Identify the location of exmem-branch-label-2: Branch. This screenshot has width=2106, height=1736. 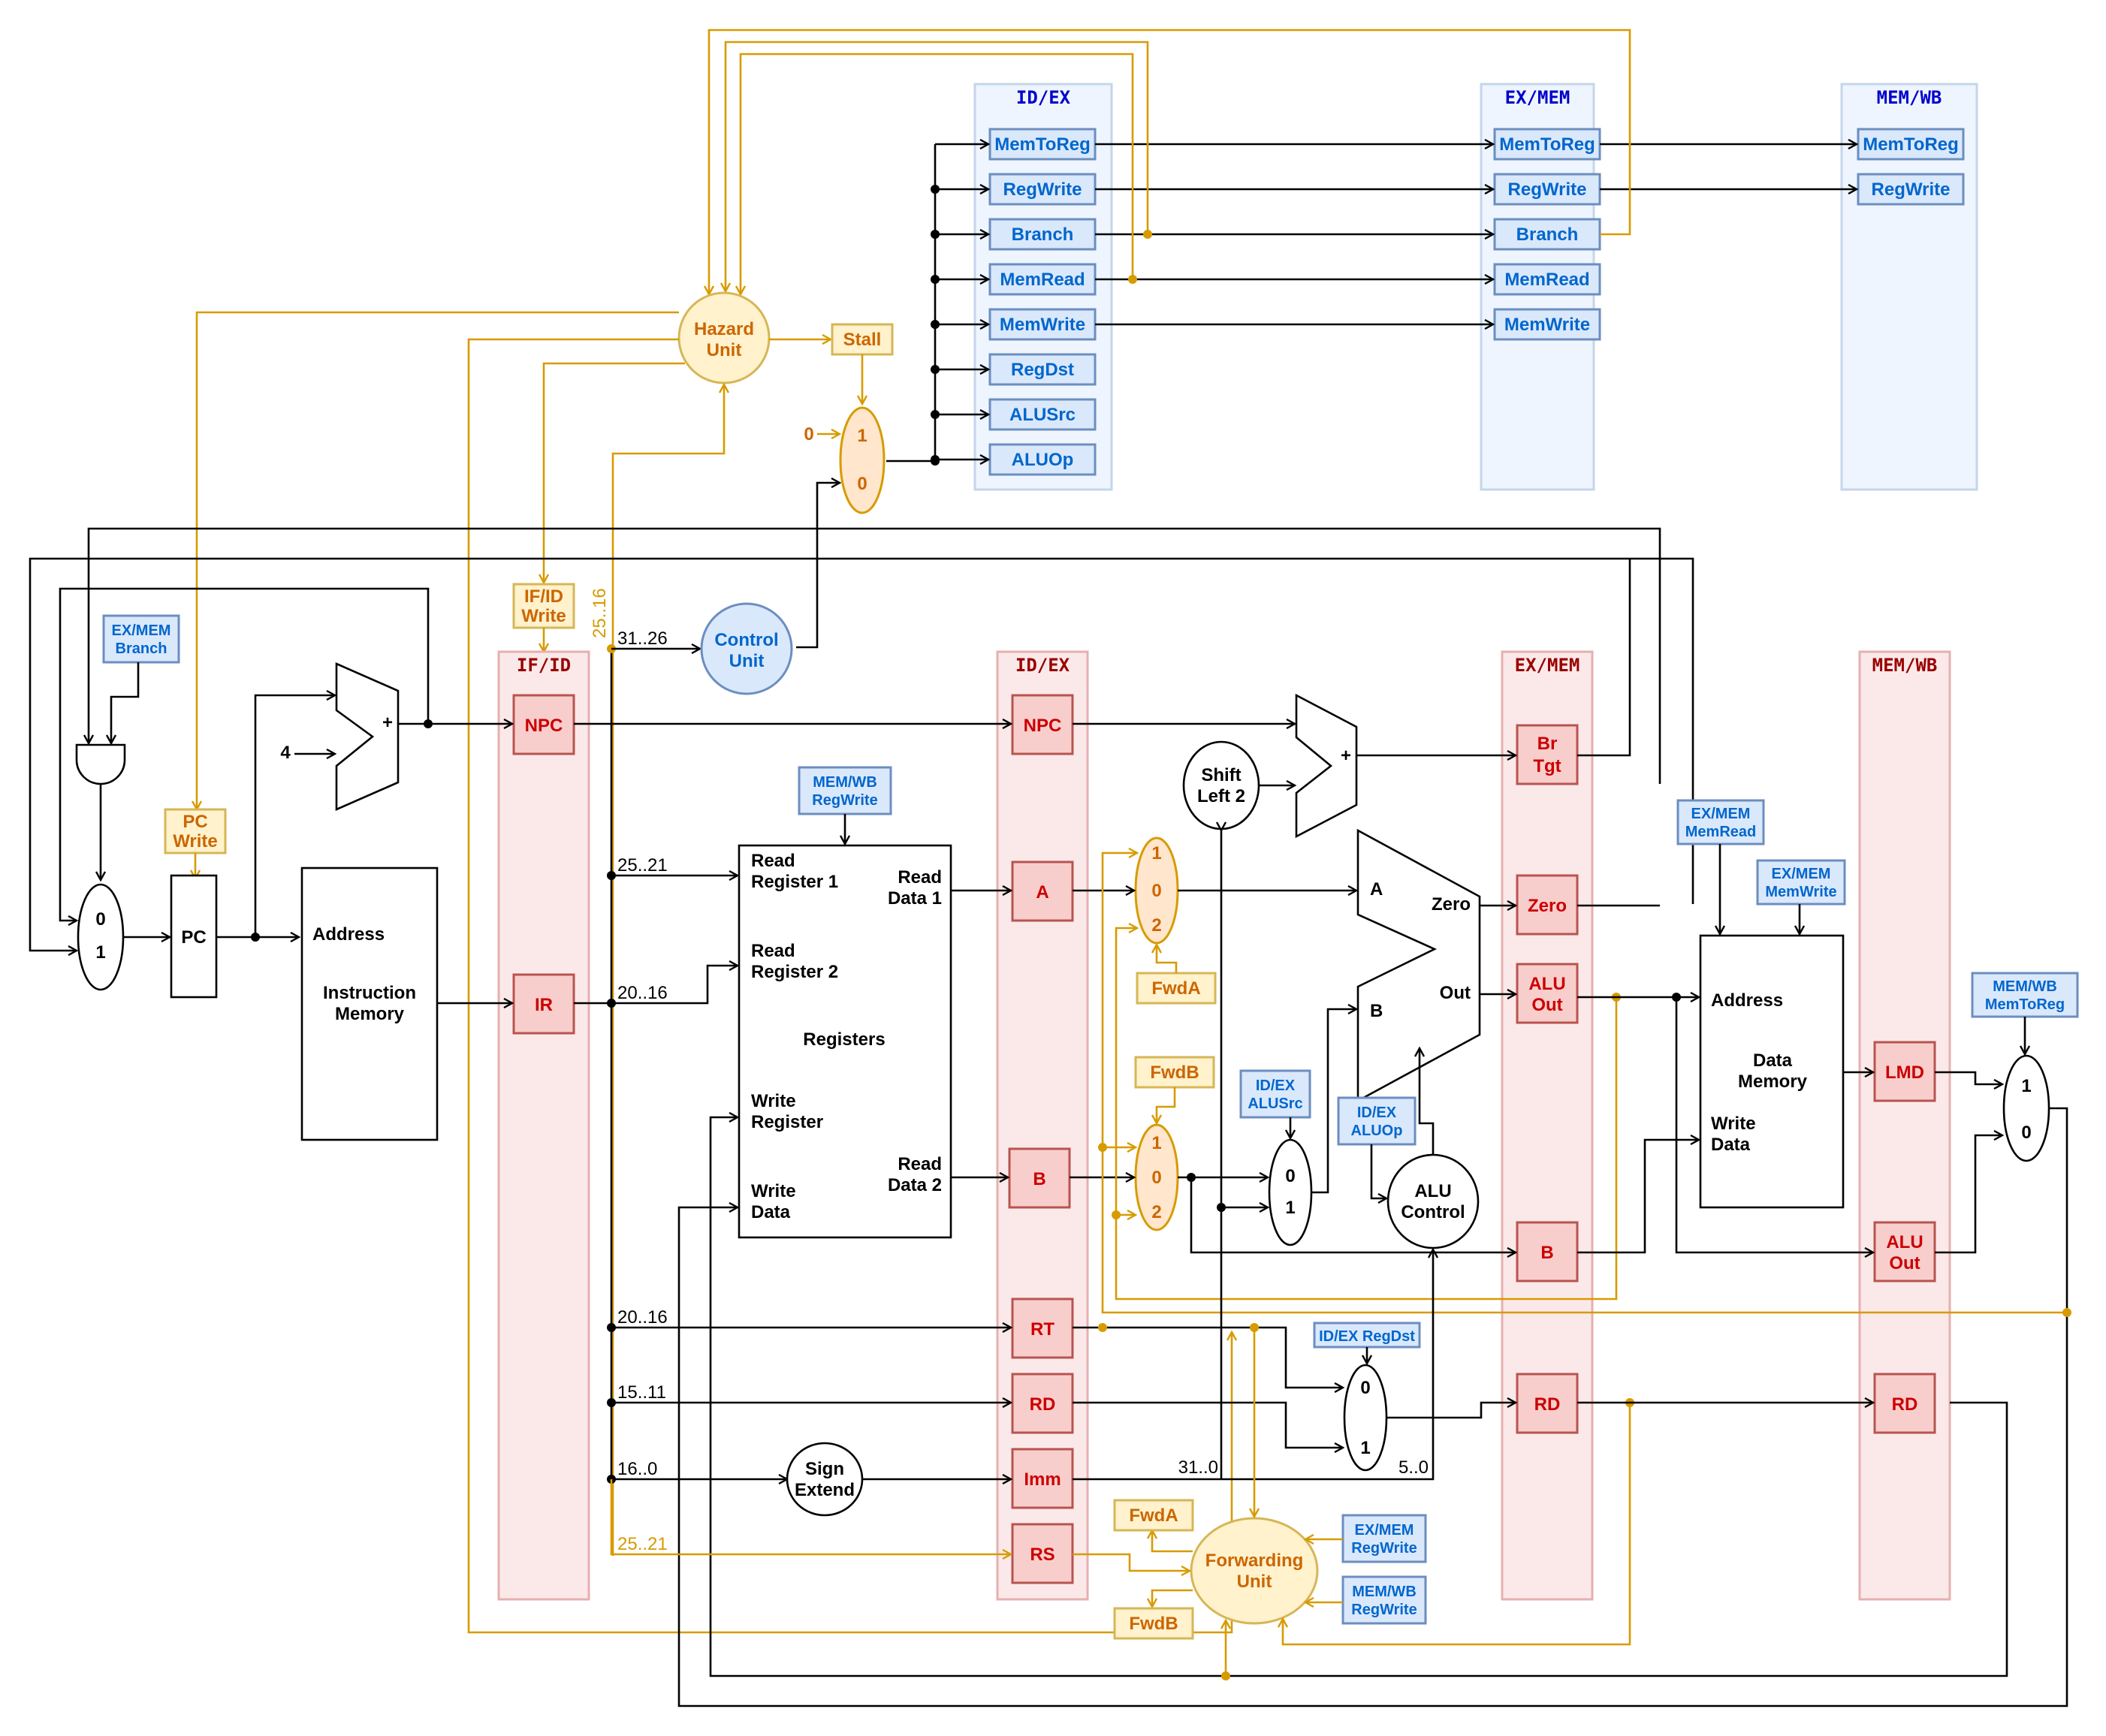
(142, 648).